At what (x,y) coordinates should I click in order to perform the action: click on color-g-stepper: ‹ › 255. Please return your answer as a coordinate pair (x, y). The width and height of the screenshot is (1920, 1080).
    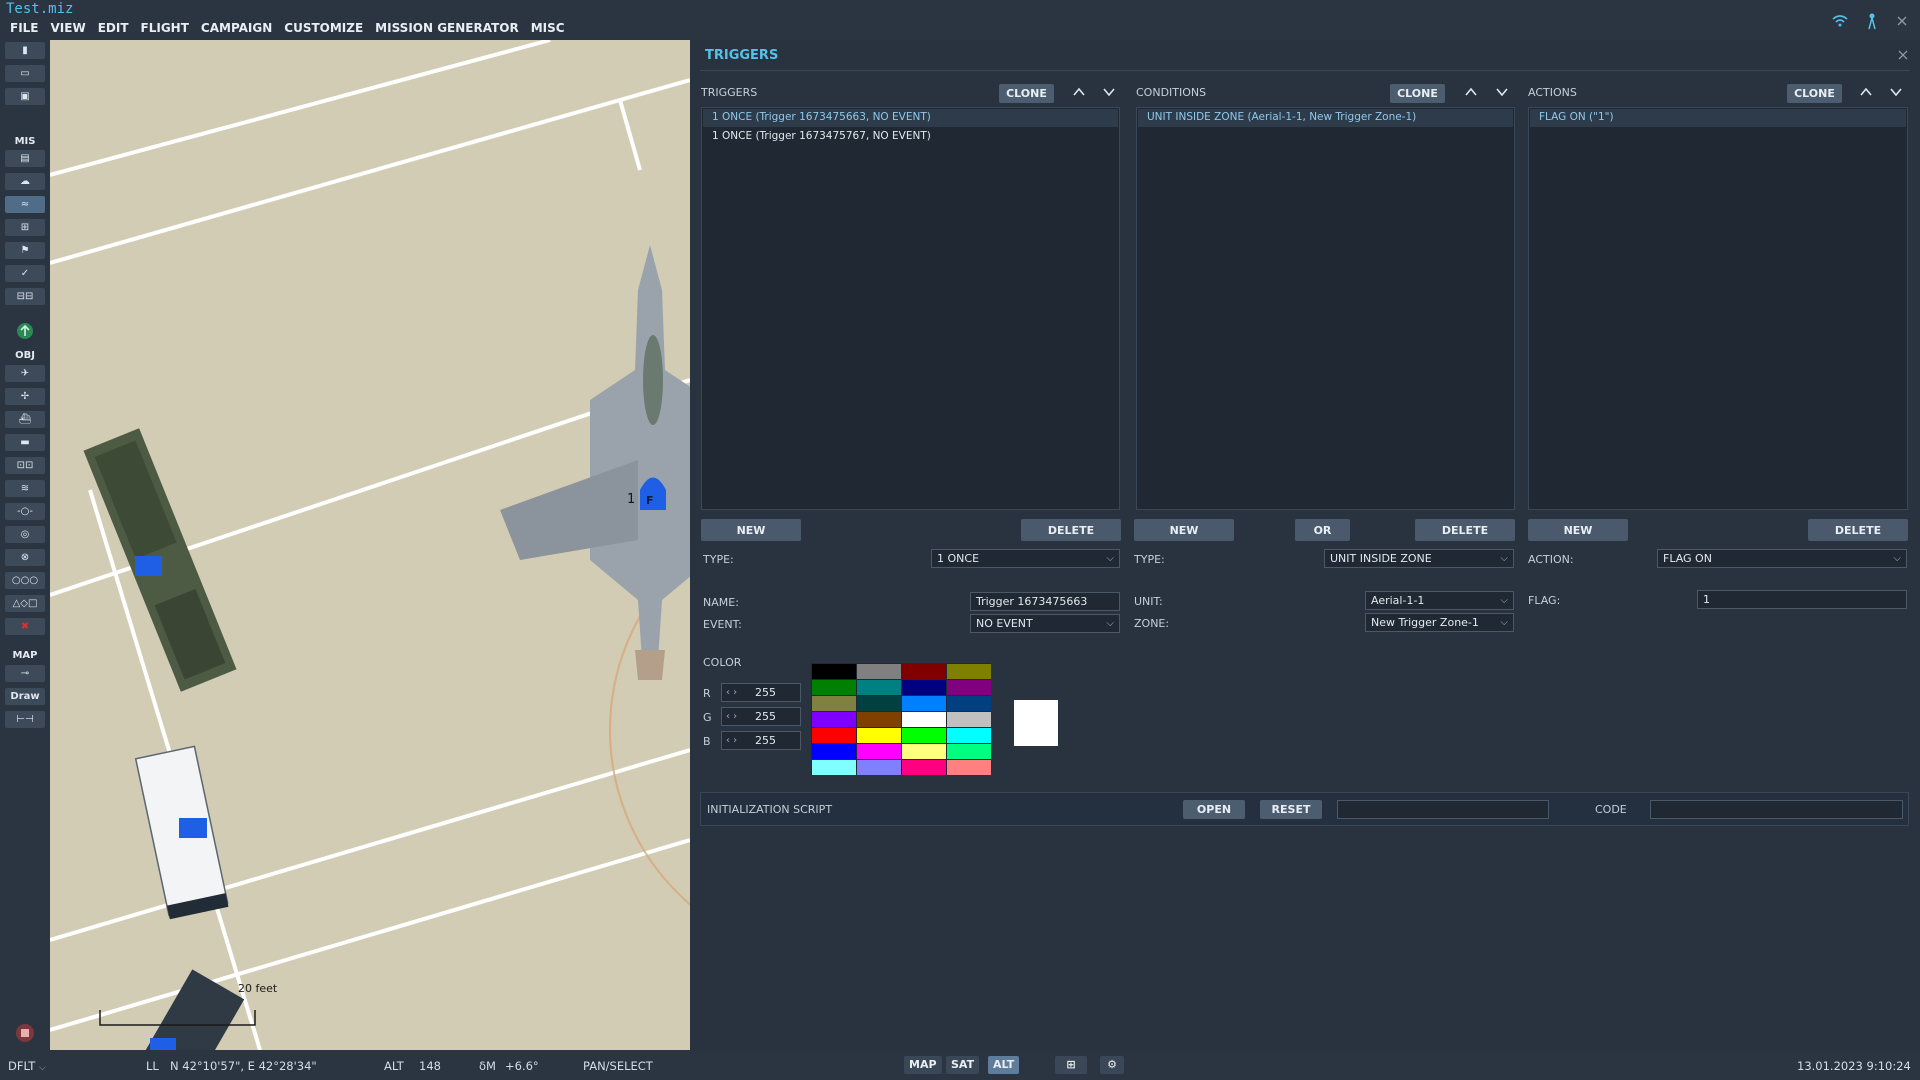
    Looking at the image, I should click on (761, 716).